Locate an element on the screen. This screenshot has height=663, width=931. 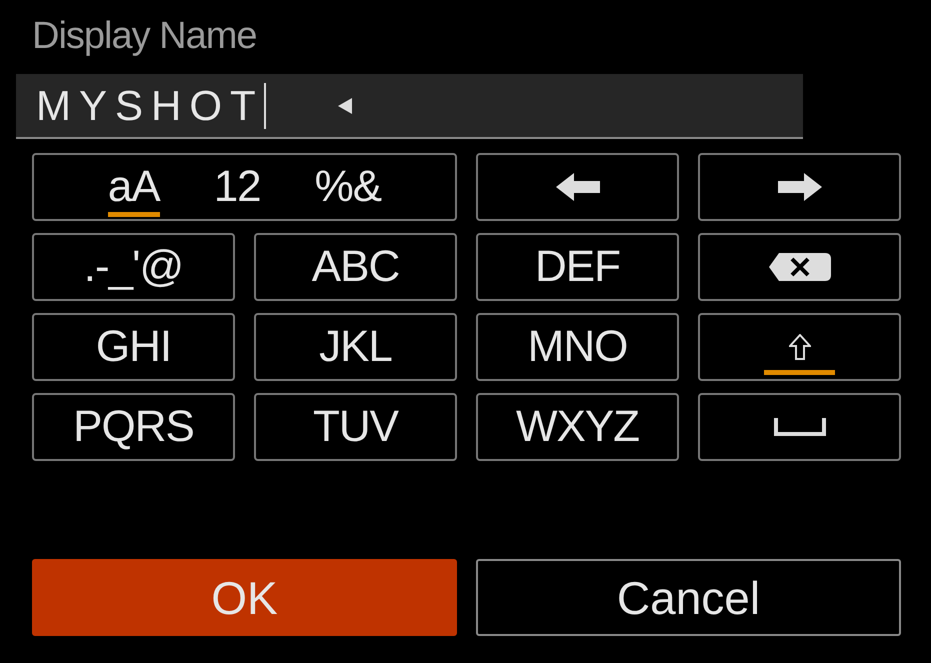
ok-button: OK is located at coordinates (244, 597).